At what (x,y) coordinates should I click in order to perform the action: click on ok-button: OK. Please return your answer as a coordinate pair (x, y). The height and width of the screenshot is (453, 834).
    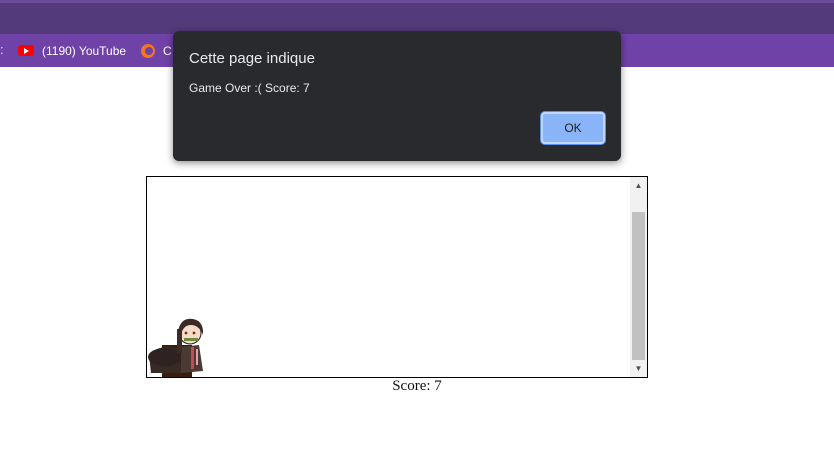
    Looking at the image, I should click on (573, 128).